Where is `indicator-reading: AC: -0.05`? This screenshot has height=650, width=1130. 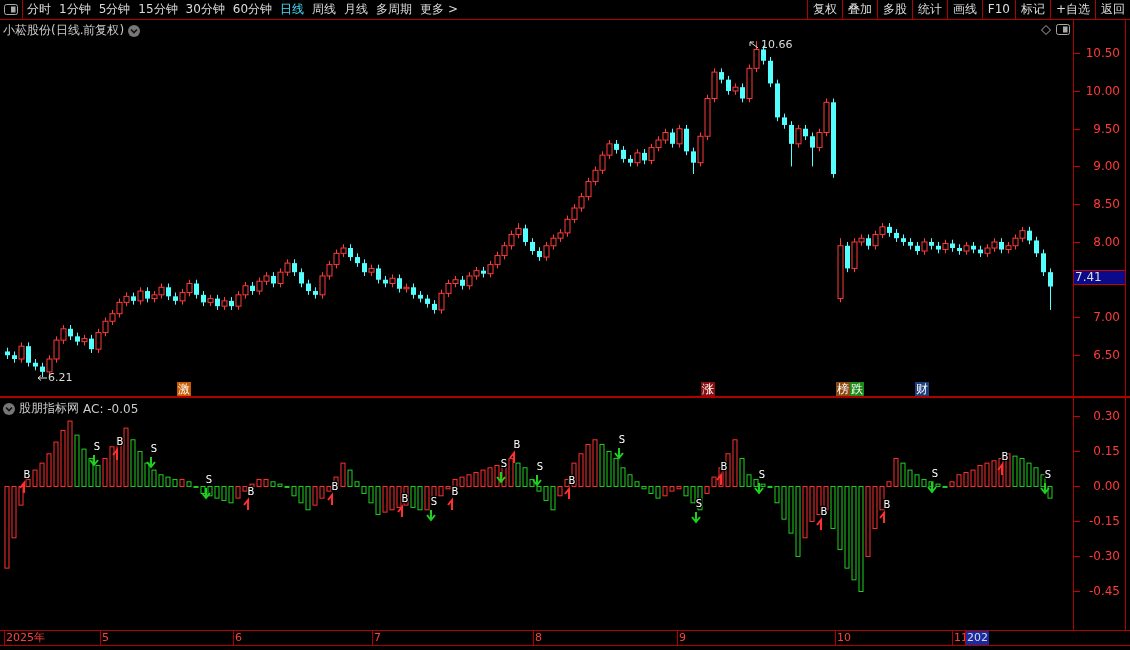
indicator-reading: AC: -0.05 is located at coordinates (111, 408).